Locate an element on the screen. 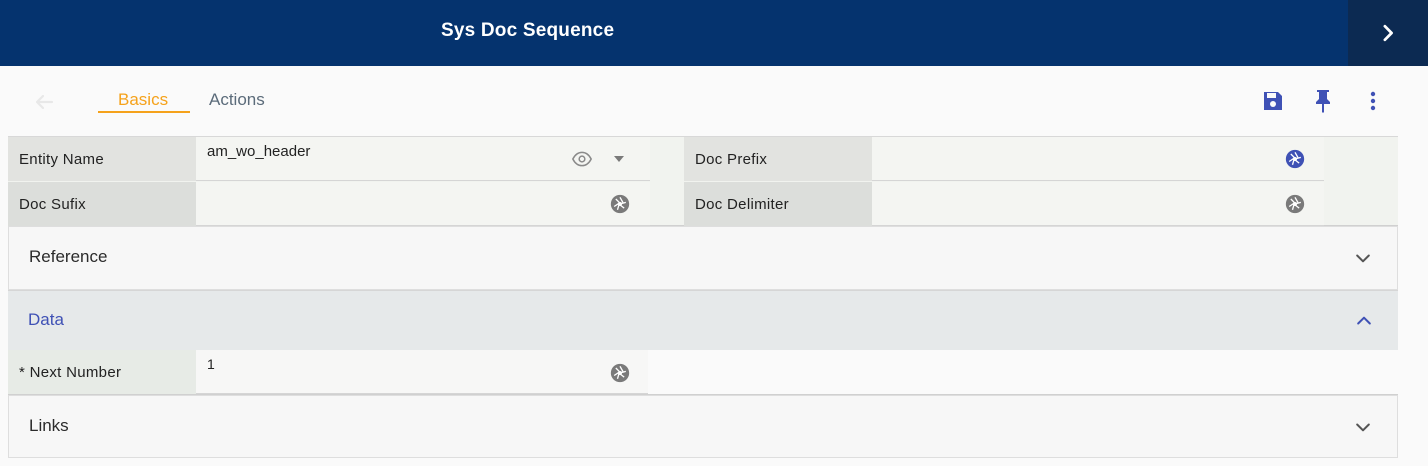  app-header: Sys Doc Sequence is located at coordinates (714, 33).